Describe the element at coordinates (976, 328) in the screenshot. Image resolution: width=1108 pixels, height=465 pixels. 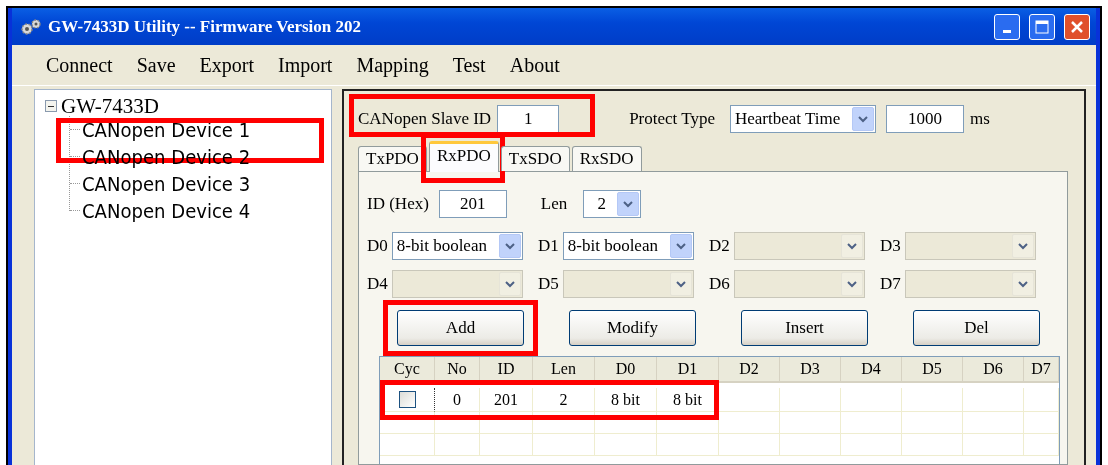
I see `action-button: Del` at that location.